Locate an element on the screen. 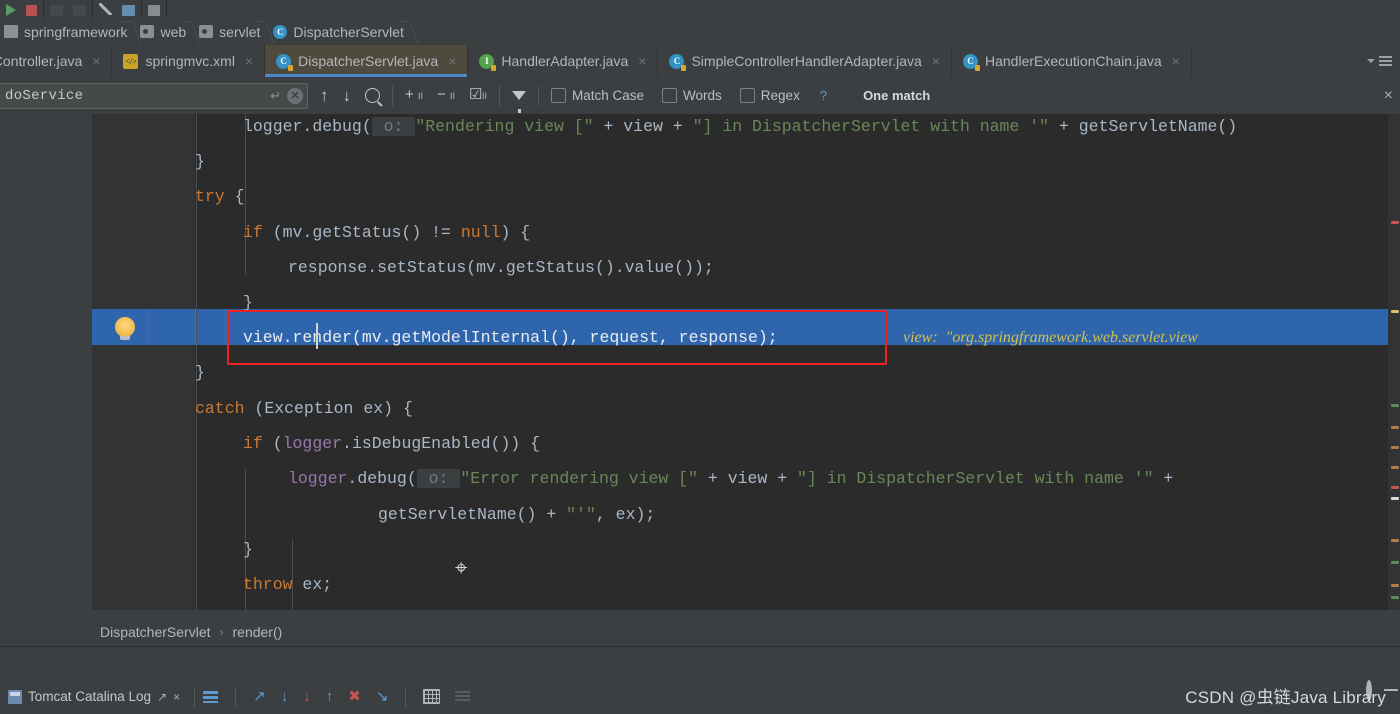  tab-handlerexecutionchain-java: C HandlerExecutionChain.java × is located at coordinates (1072, 61).